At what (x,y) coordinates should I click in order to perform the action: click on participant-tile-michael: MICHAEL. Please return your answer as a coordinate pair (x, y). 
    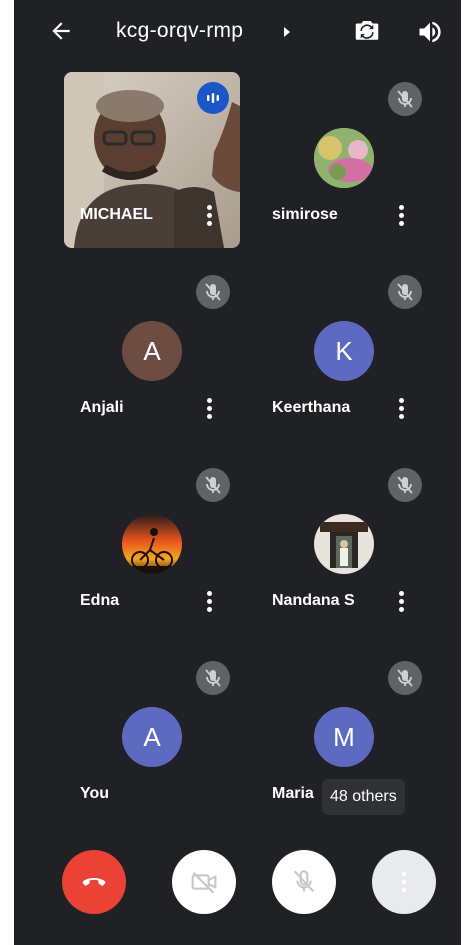
    Looking at the image, I should click on (152, 160).